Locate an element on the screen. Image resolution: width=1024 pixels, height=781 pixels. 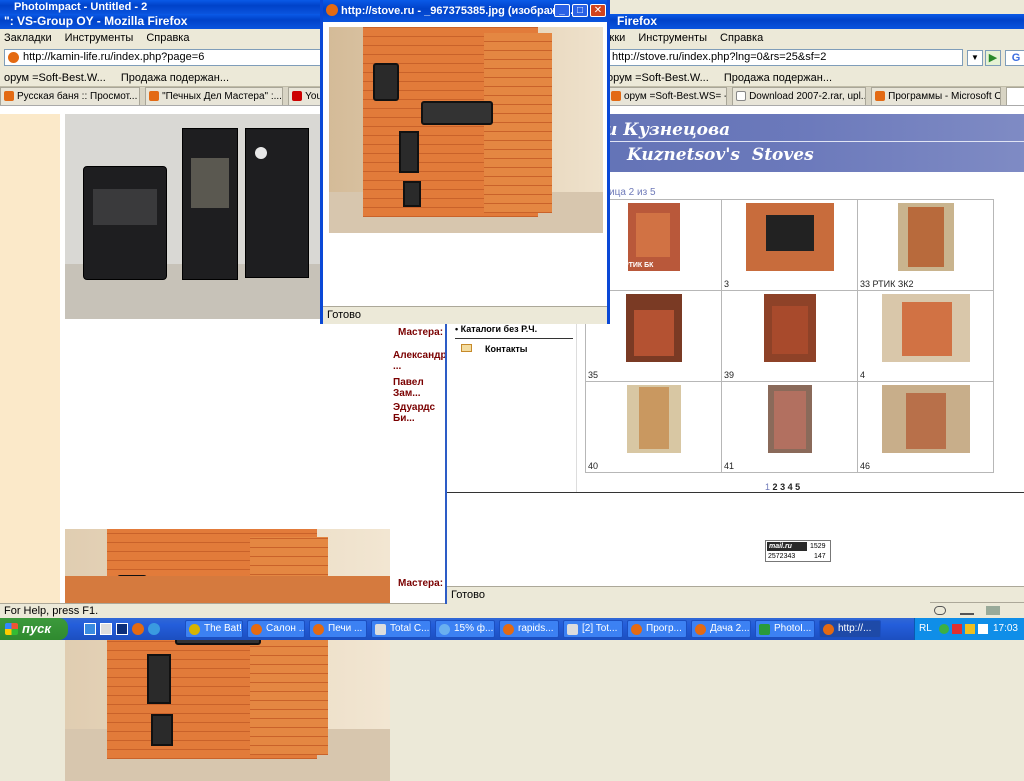
start-button: пуск is located at coordinates (34, 629).